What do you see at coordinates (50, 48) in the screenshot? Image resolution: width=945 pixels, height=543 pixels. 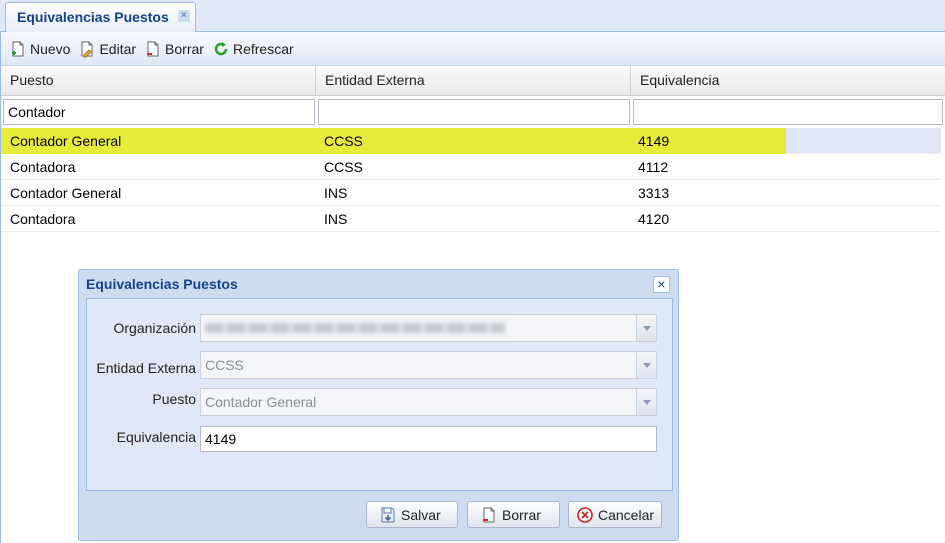 I see `new-button-label: Nuevo` at bounding box center [50, 48].